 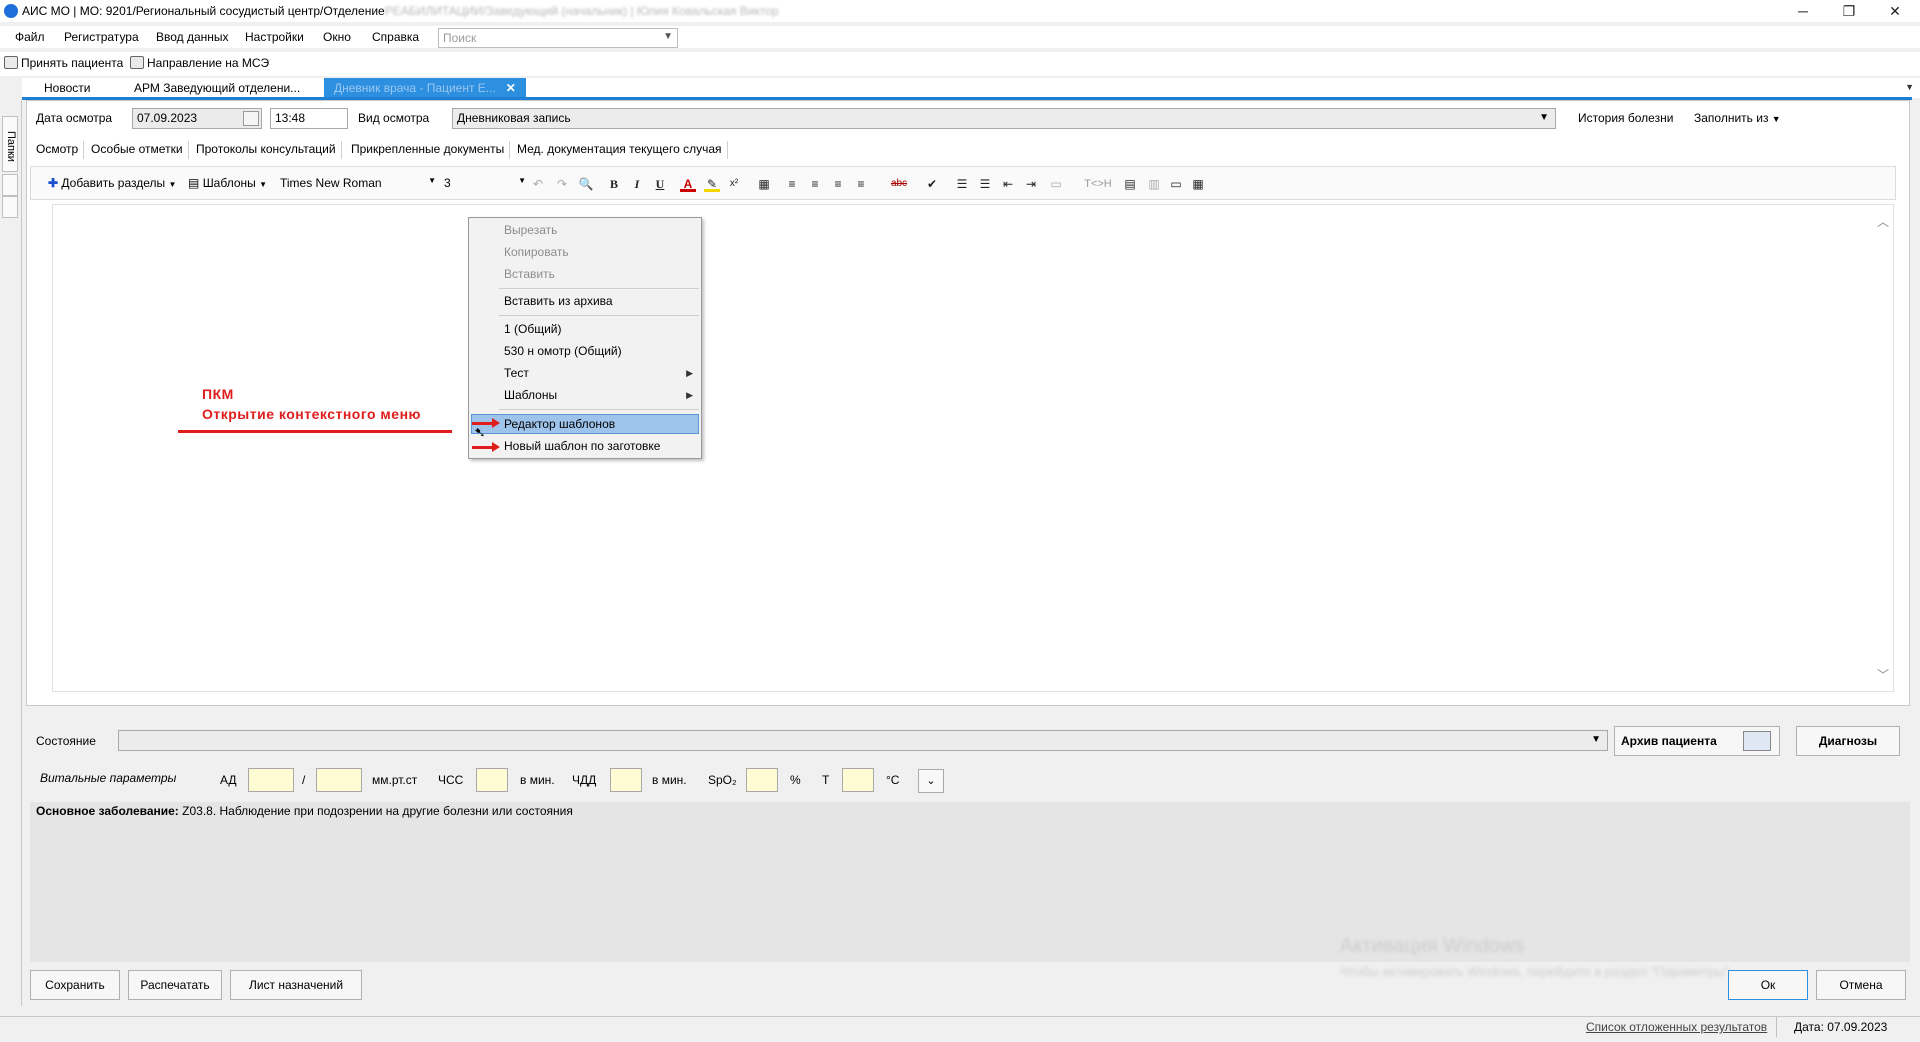 I want to click on diagnoses-button: Диагнозы, so click(x=1848, y=741).